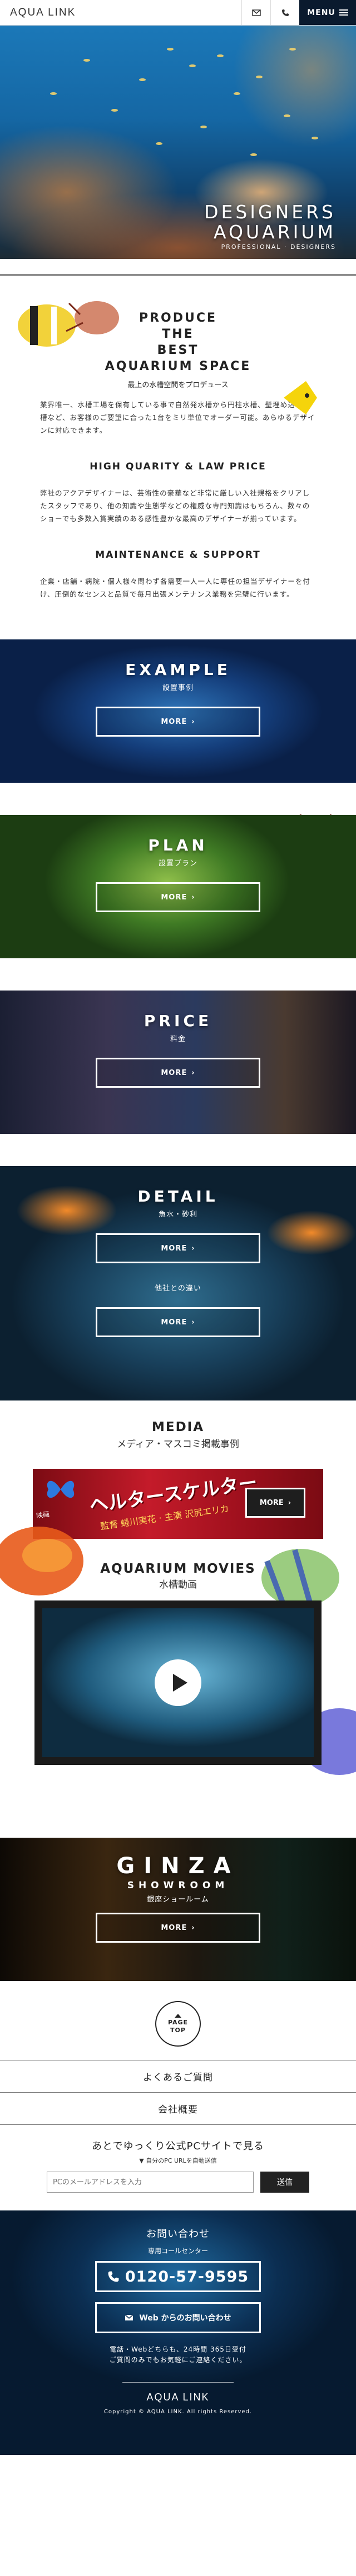 Image resolution: width=356 pixels, height=2576 pixels. Describe the element at coordinates (174, 898) in the screenshot. I see `plan-more-label: MORE` at that location.